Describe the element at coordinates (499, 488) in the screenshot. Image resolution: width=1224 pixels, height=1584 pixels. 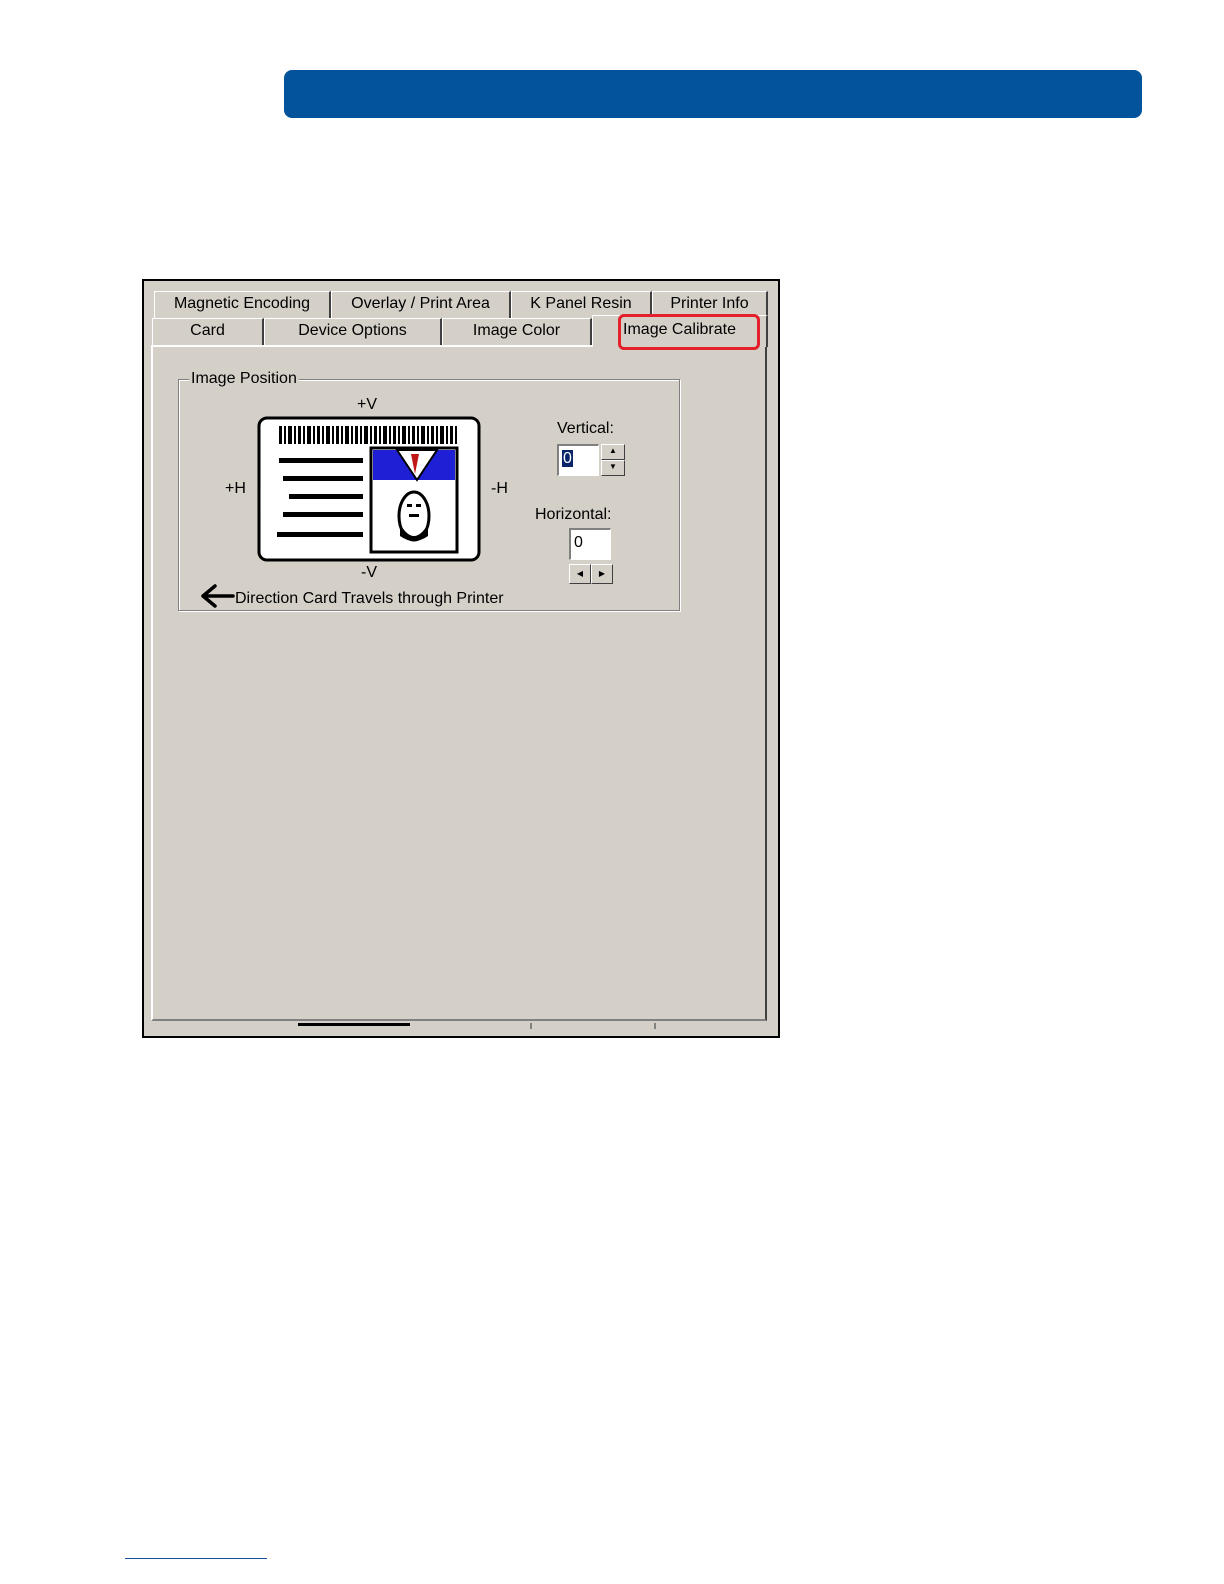
I see `minus-h-label: -H` at that location.